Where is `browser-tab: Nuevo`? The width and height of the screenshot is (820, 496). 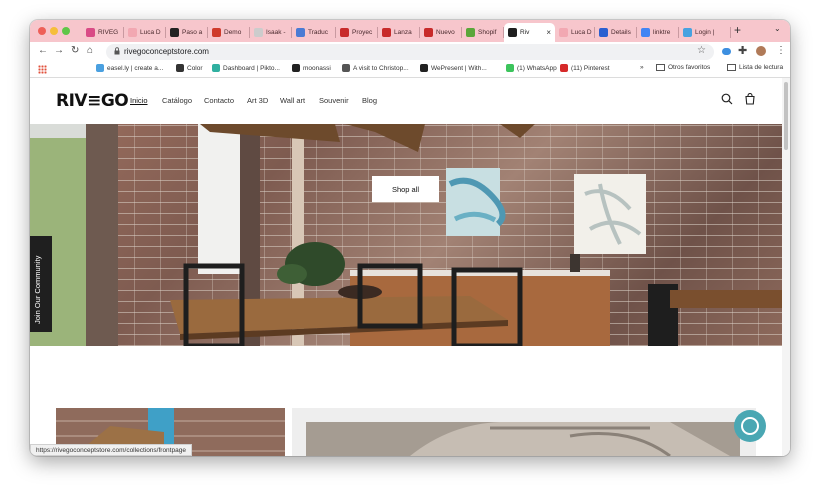
browser-tab: Nuevo is located at coordinates (441, 32).